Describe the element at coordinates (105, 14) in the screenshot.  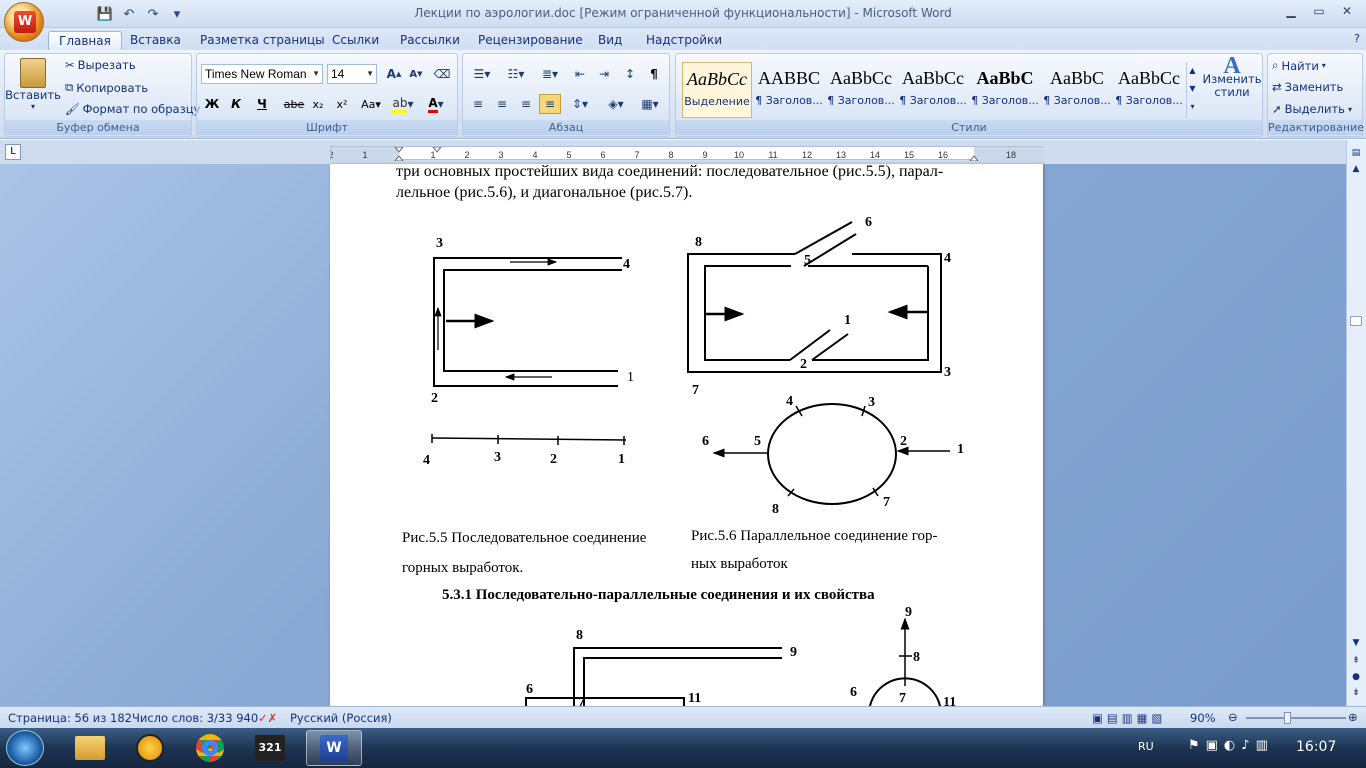
I see `save-icon: 💾` at that location.